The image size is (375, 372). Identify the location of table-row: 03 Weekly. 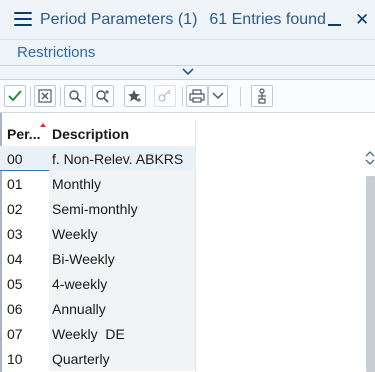
(97, 233).